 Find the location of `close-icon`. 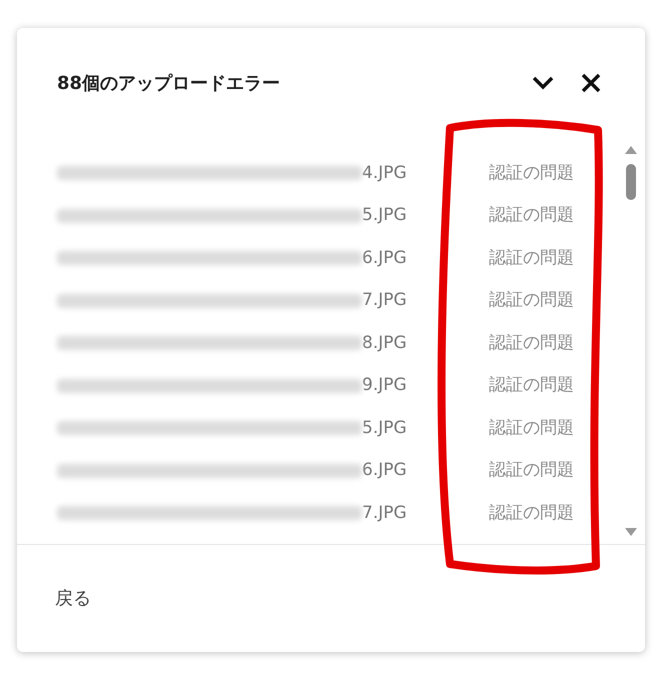

close-icon is located at coordinates (591, 83).